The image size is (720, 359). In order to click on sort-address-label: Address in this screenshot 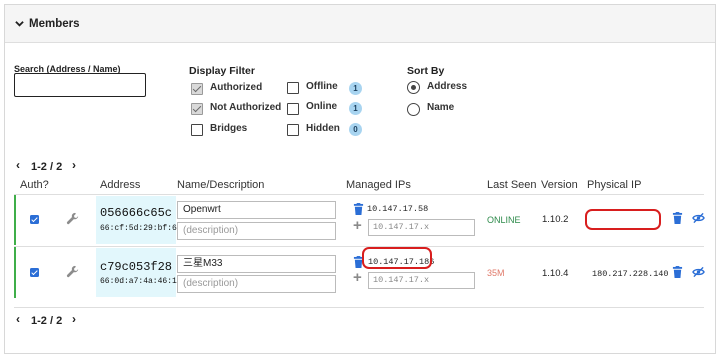, I will do `click(447, 86)`.